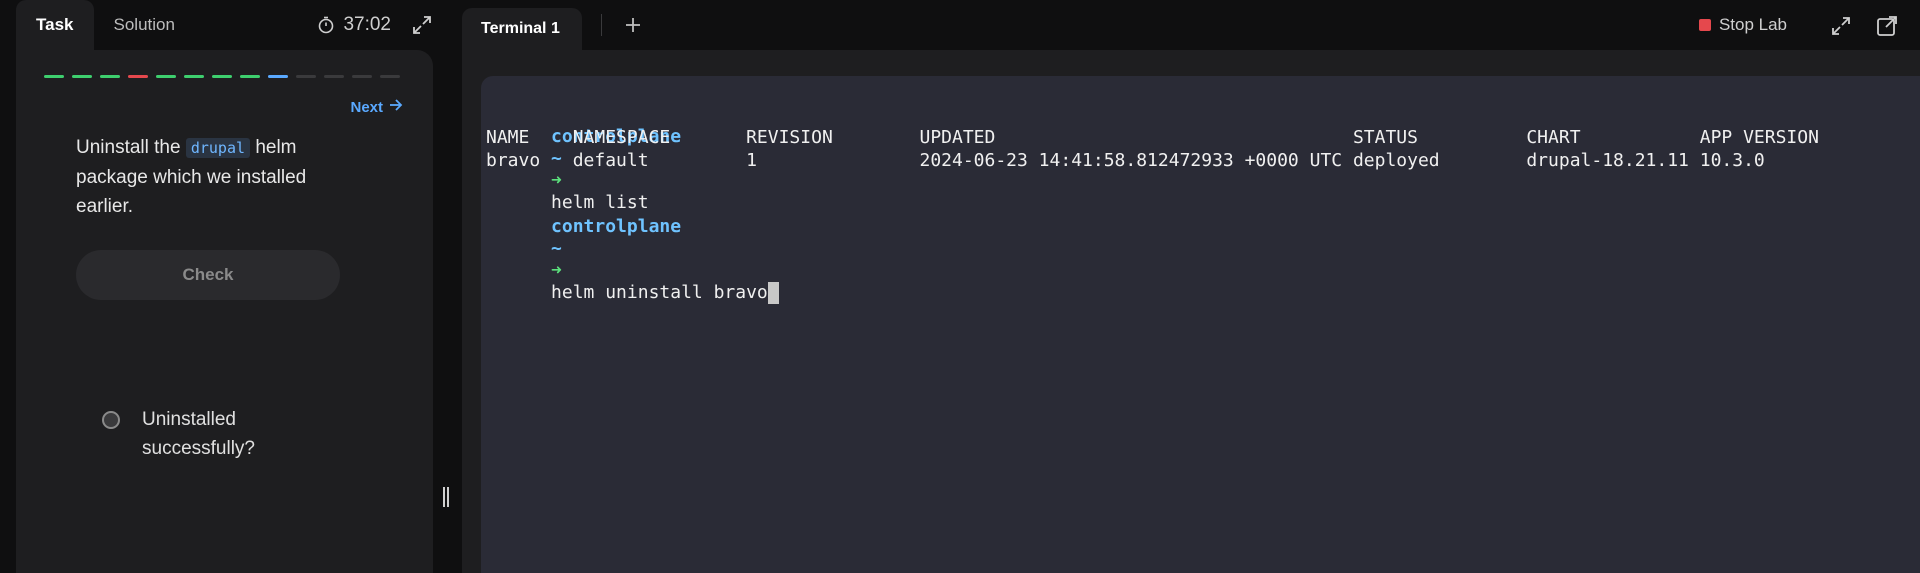 This screenshot has height=573, width=1920. Describe the element at coordinates (224, 25) in the screenshot. I see `task-tabs: Task Solution 37:02` at that location.